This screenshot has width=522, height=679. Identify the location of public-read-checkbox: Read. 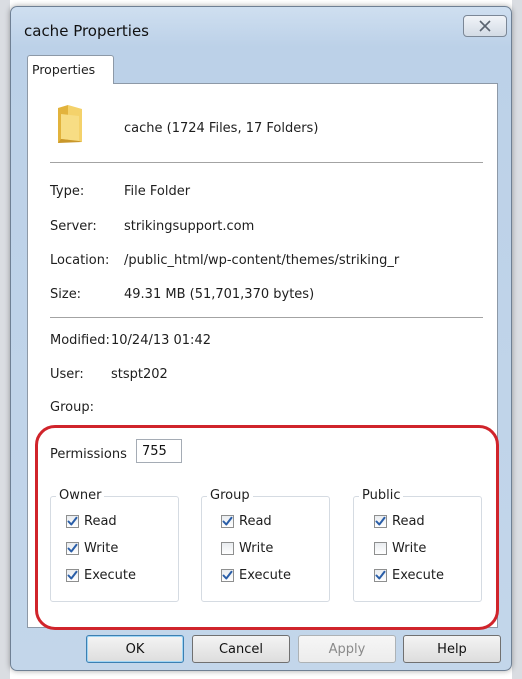
(399, 521).